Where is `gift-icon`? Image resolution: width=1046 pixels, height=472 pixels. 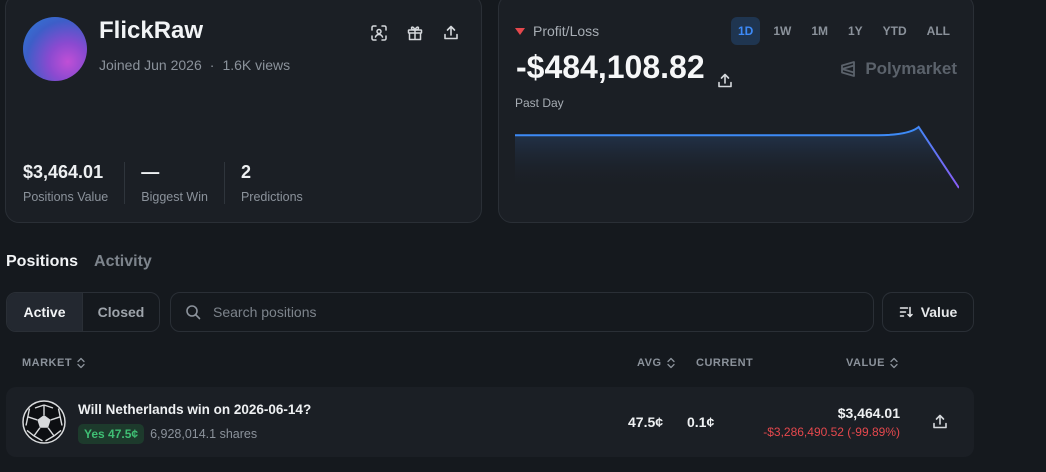
gift-icon is located at coordinates (415, 33).